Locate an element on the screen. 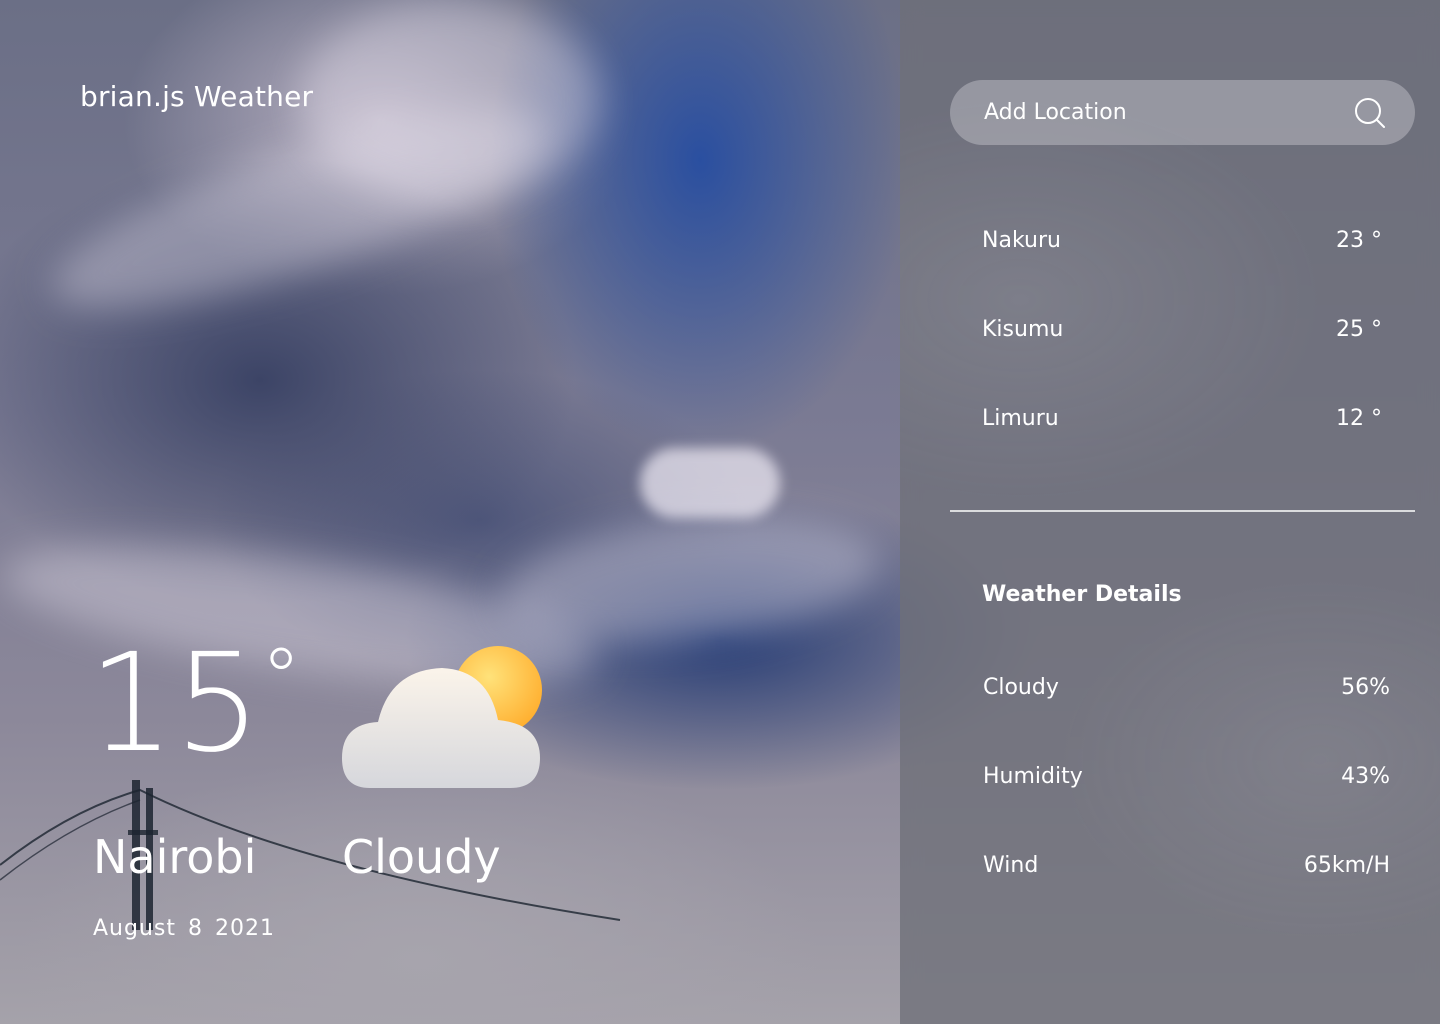 The image size is (1440, 1024). detail-value: 56% is located at coordinates (1365, 687).